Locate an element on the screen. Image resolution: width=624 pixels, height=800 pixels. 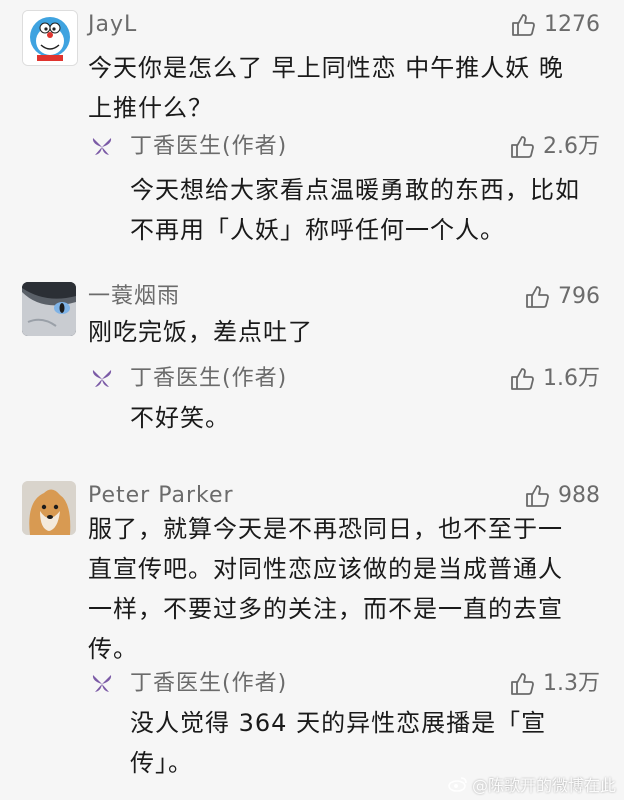
comment-line: 今天你是怎么了 早上同性恋 中午推人妖 晚 is located at coordinates (326, 68).